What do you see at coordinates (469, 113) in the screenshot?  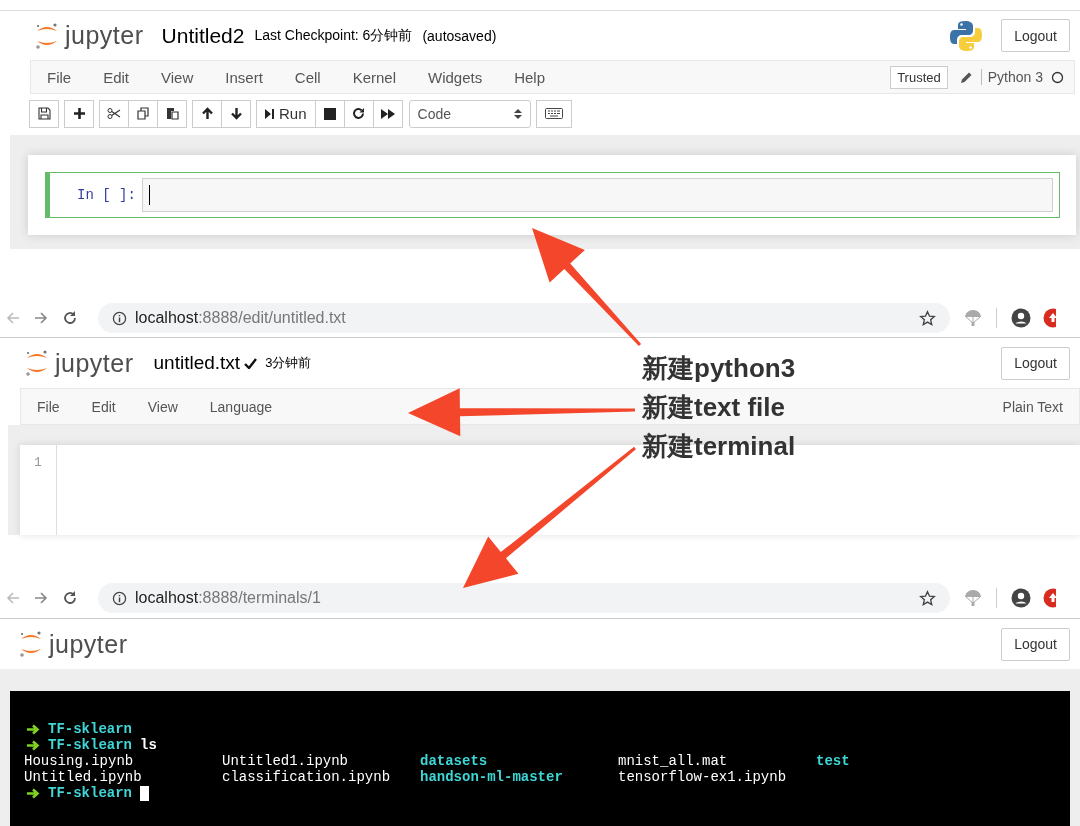 I see `cell-type-dropdown: Code` at bounding box center [469, 113].